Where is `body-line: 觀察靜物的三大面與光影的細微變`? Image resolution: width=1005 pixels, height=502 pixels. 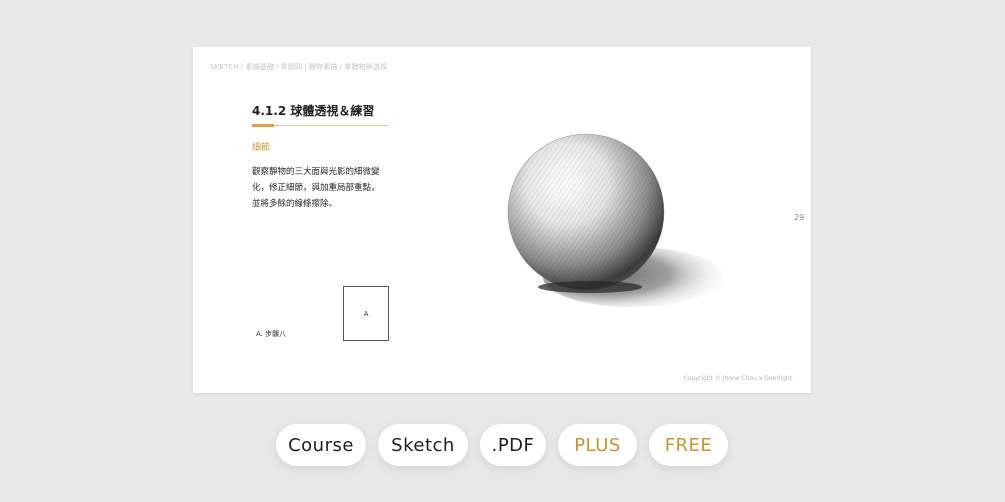 body-line: 觀察靜物的三大面與光影的細微變 is located at coordinates (316, 172).